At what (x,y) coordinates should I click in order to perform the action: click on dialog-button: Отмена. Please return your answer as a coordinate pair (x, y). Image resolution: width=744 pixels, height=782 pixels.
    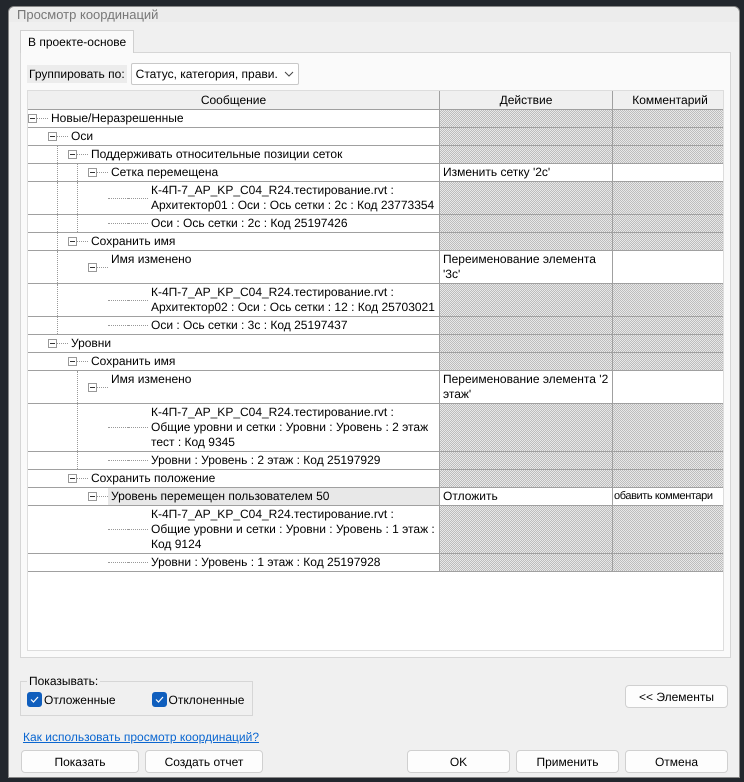
    Looking at the image, I should click on (676, 761).